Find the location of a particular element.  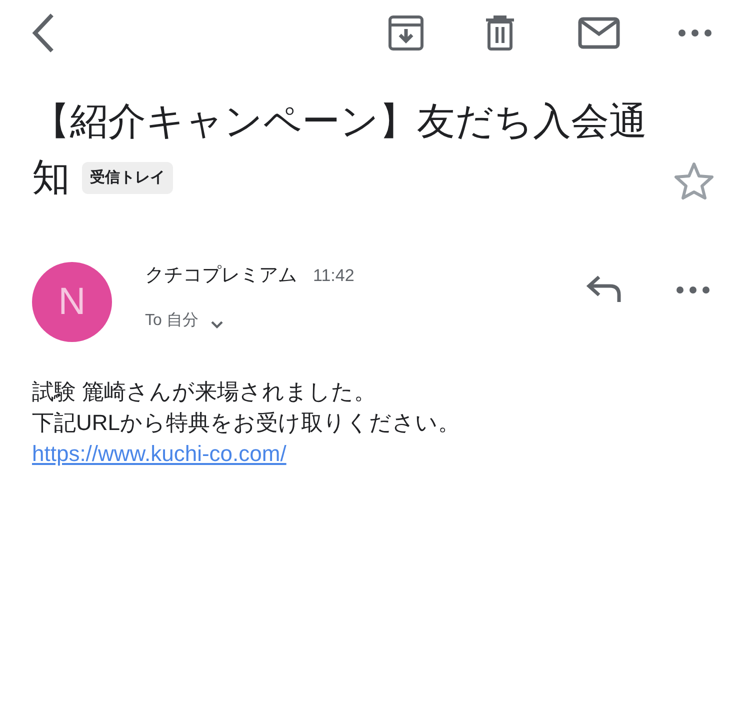

star-icon is located at coordinates (694, 181).